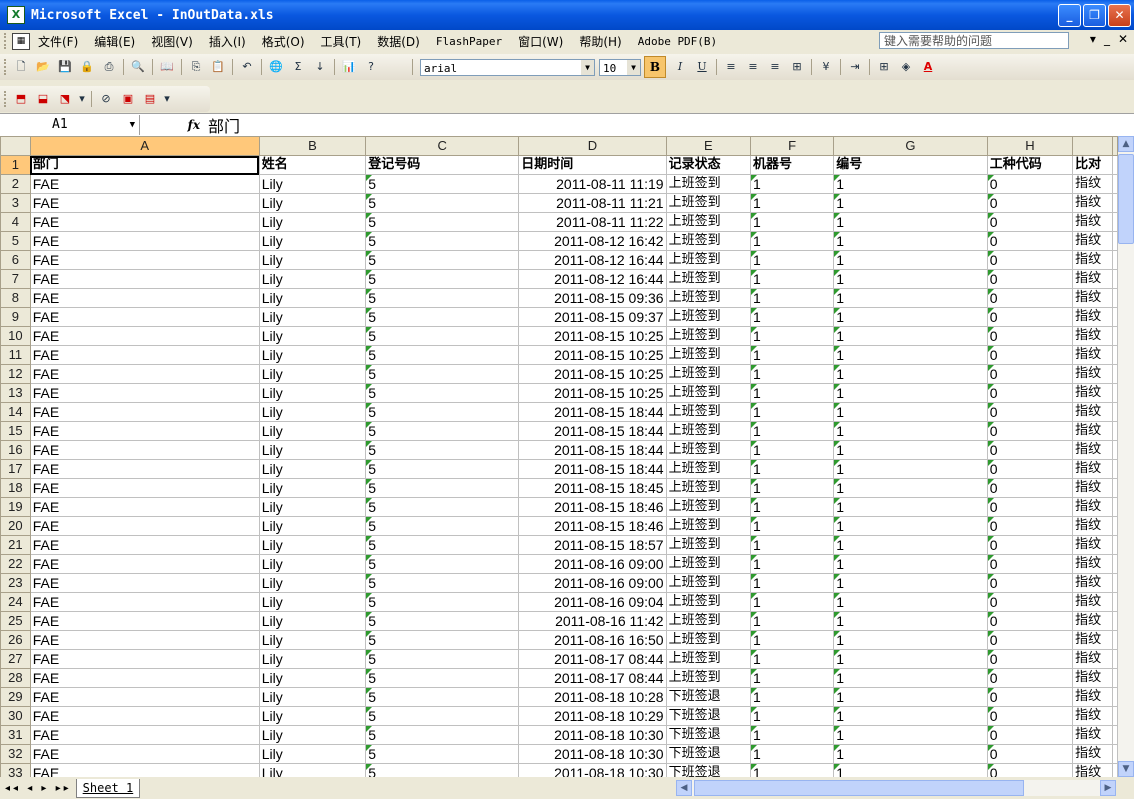 Image resolution: width=1134 pixels, height=799 pixels. I want to click on row-header: 4, so click(15, 222).